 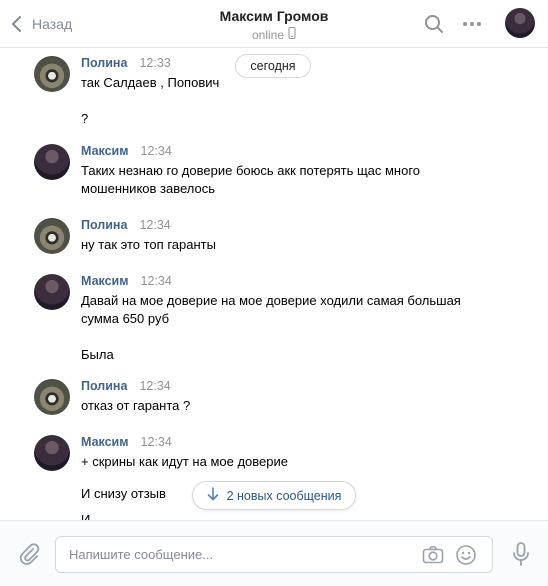 I want to click on message-text: отказ от гаранта ?, so click(x=136, y=405).